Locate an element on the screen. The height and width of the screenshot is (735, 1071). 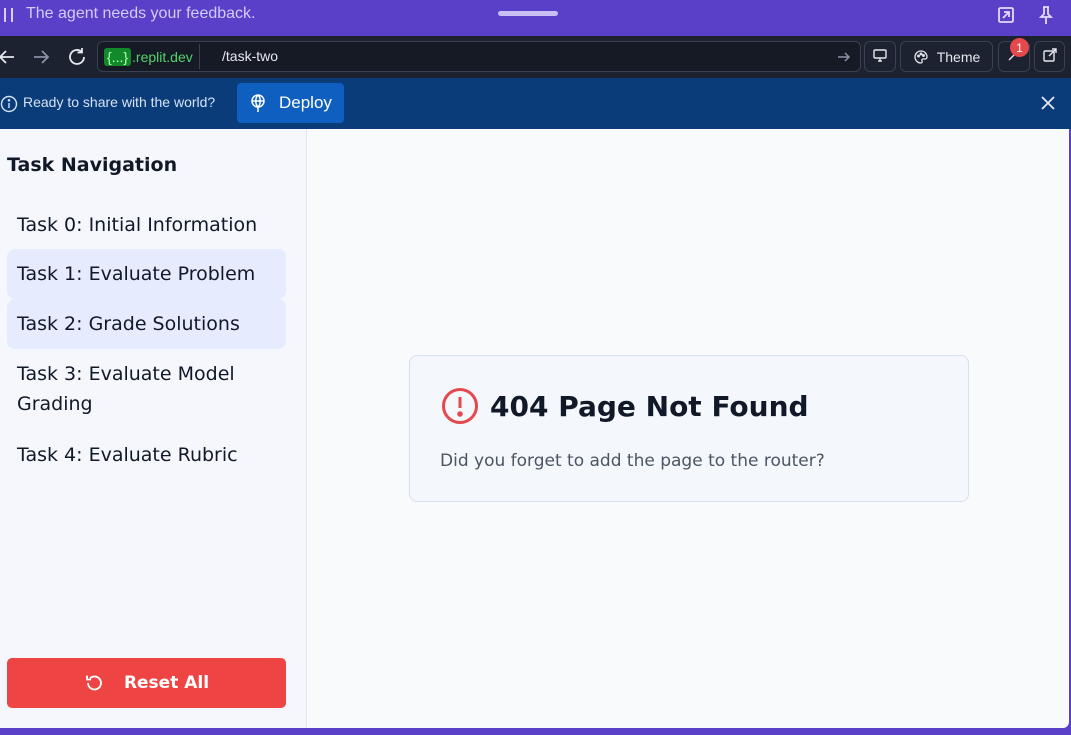
sidebar-item-label: Task 1: Evaluate Problem is located at coordinates (136, 274).